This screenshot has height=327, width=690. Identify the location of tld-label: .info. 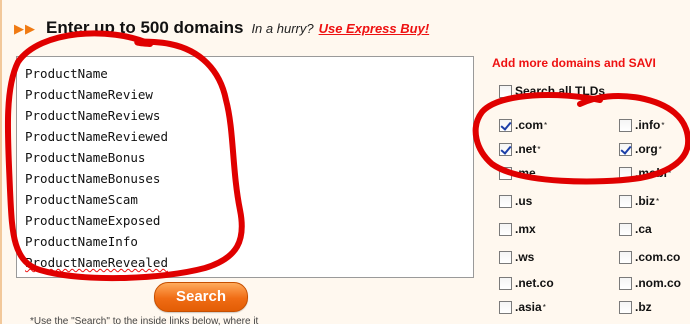
(648, 125).